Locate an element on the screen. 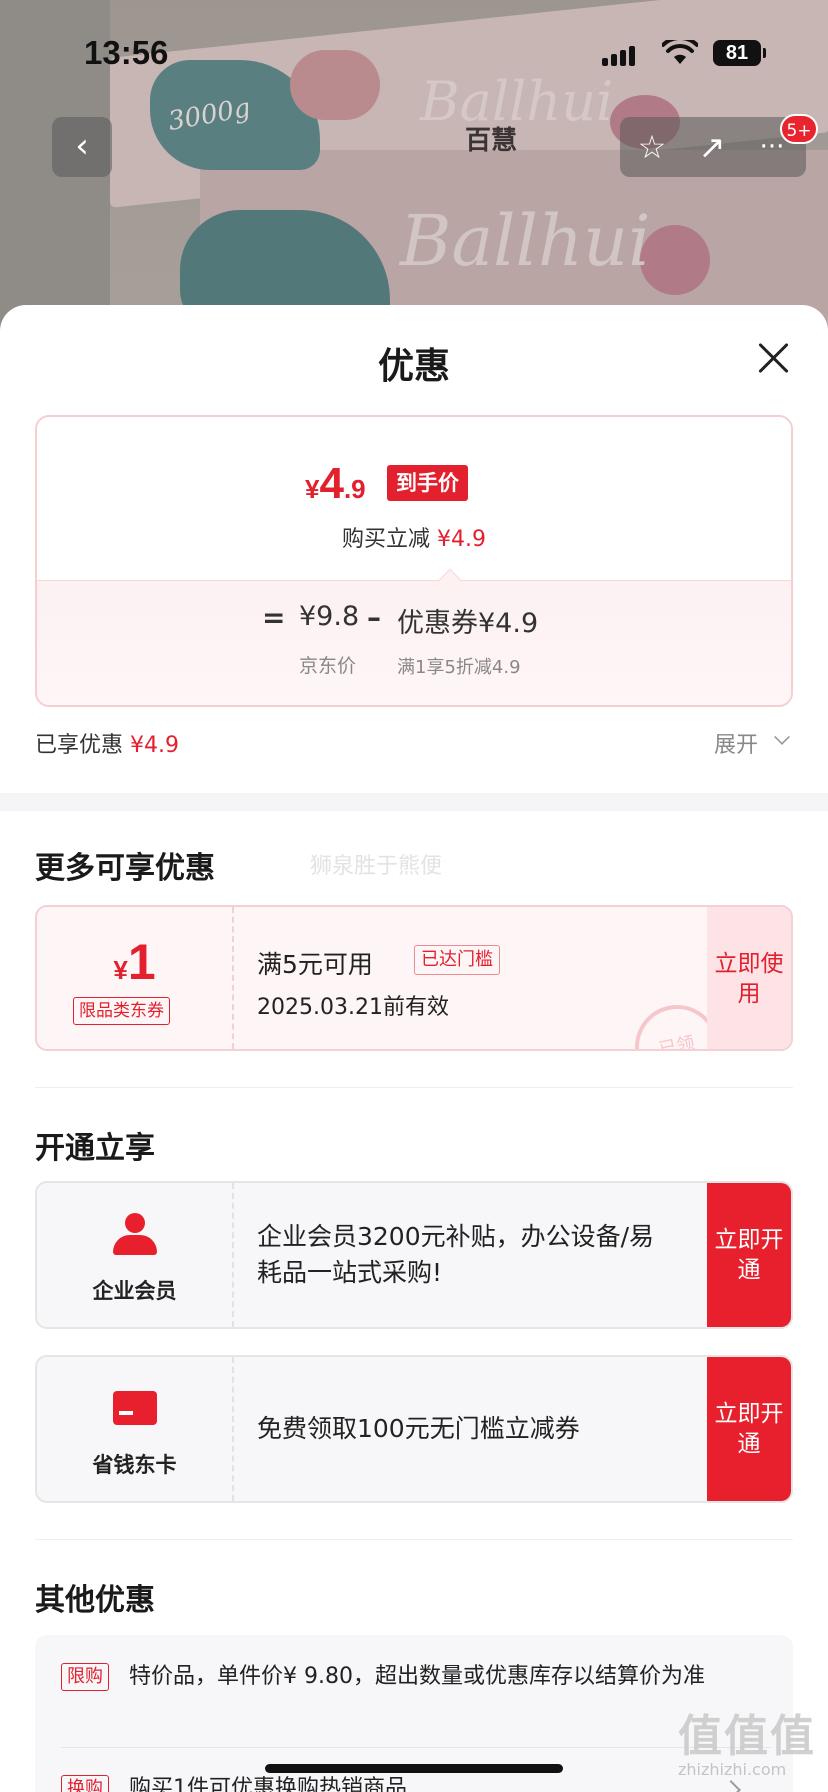  coupon-validity: 2025.03.21前有效 is located at coordinates (353, 1007).